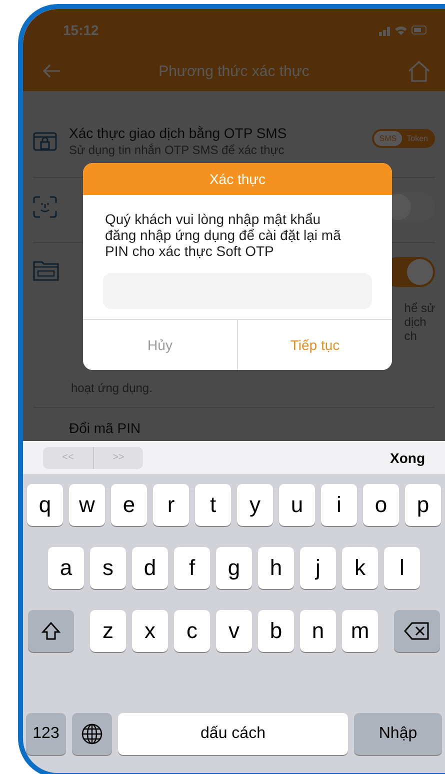 The height and width of the screenshot is (774, 445). Describe the element at coordinates (108, 568) in the screenshot. I see `letter-key: s` at that location.